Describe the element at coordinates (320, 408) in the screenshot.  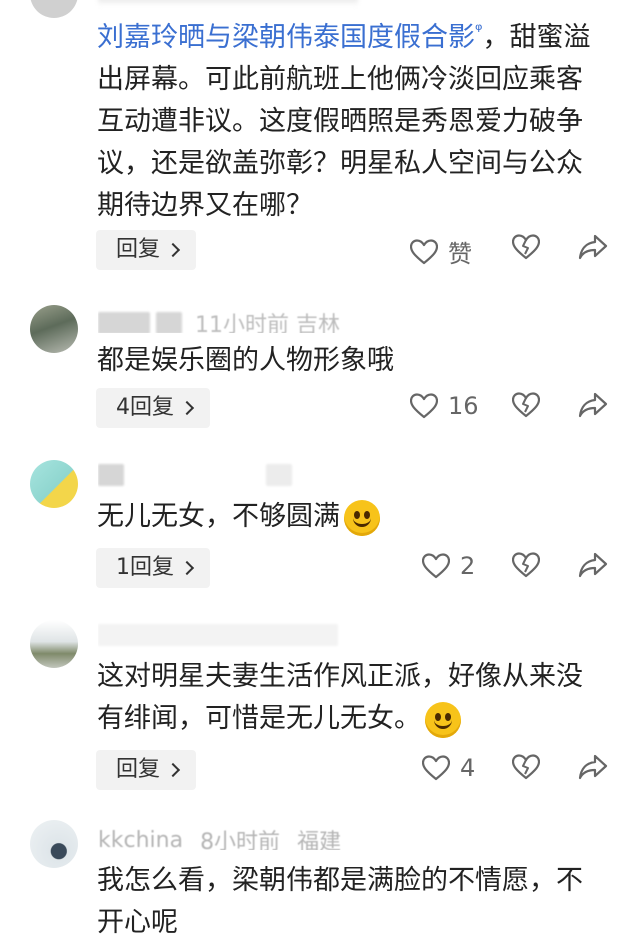
I see `comment-actions: 16` at that location.